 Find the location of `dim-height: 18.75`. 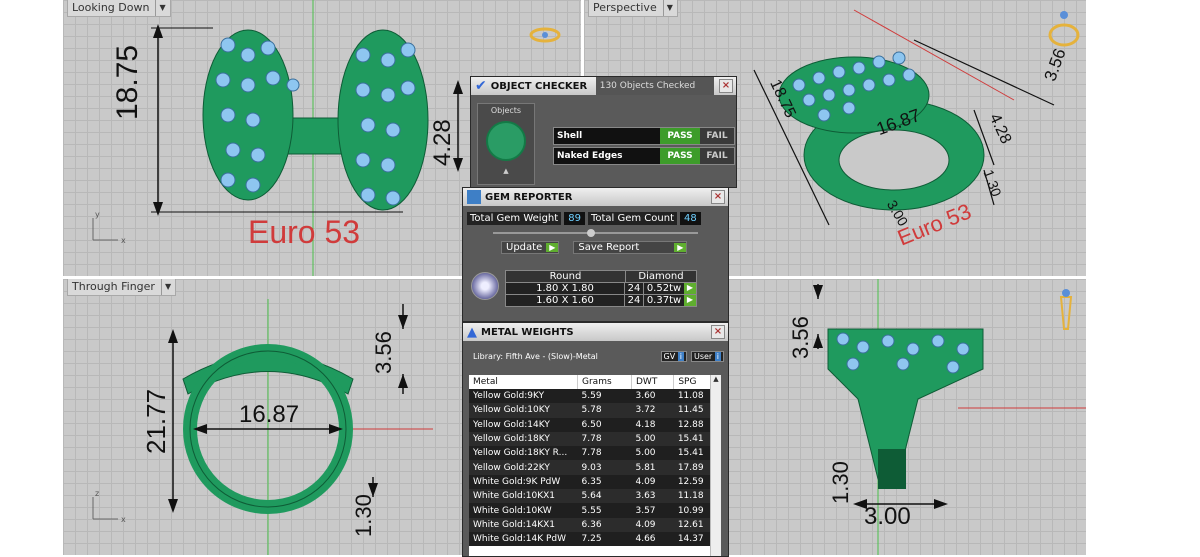

dim-height: 18.75 is located at coordinates (127, 82).